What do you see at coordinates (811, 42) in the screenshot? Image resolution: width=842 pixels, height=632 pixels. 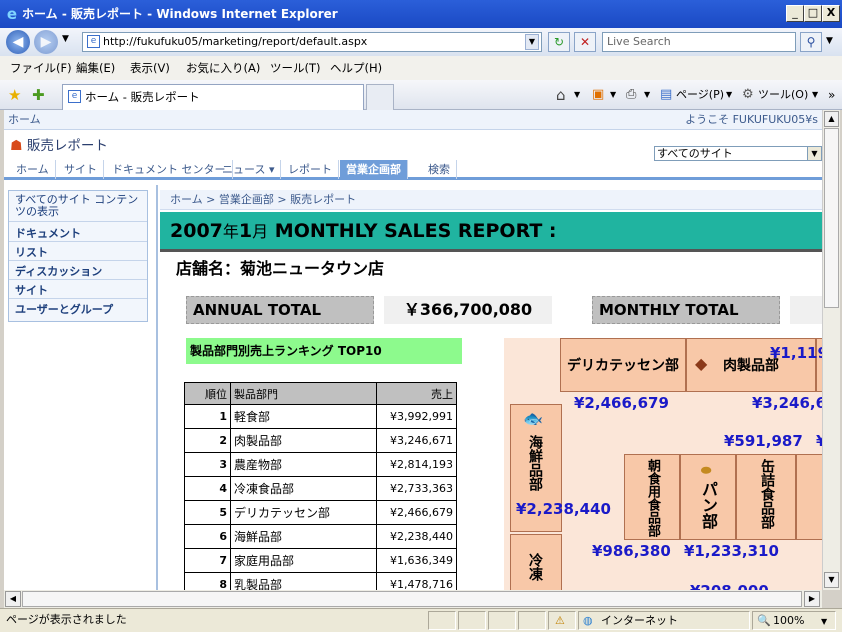 I see `search-icon: ⚲` at bounding box center [811, 42].